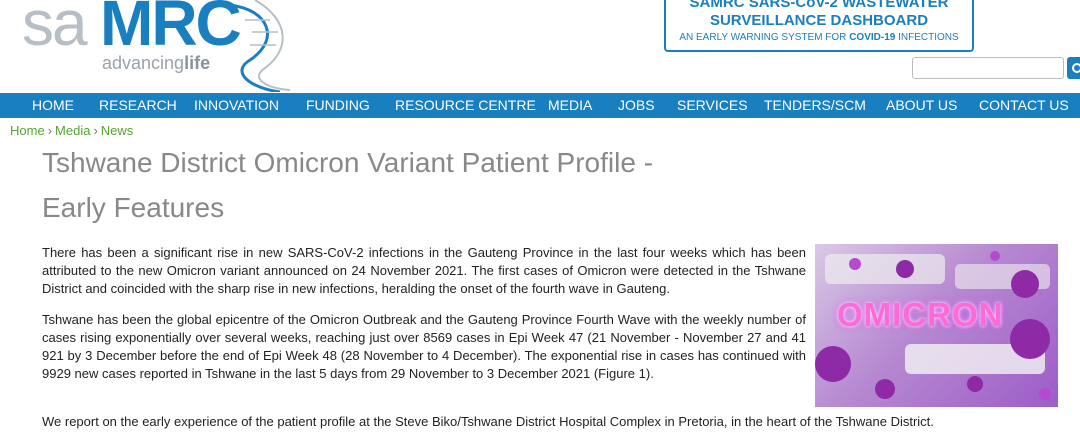  What do you see at coordinates (988, 68) in the screenshot?
I see `search-input` at bounding box center [988, 68].